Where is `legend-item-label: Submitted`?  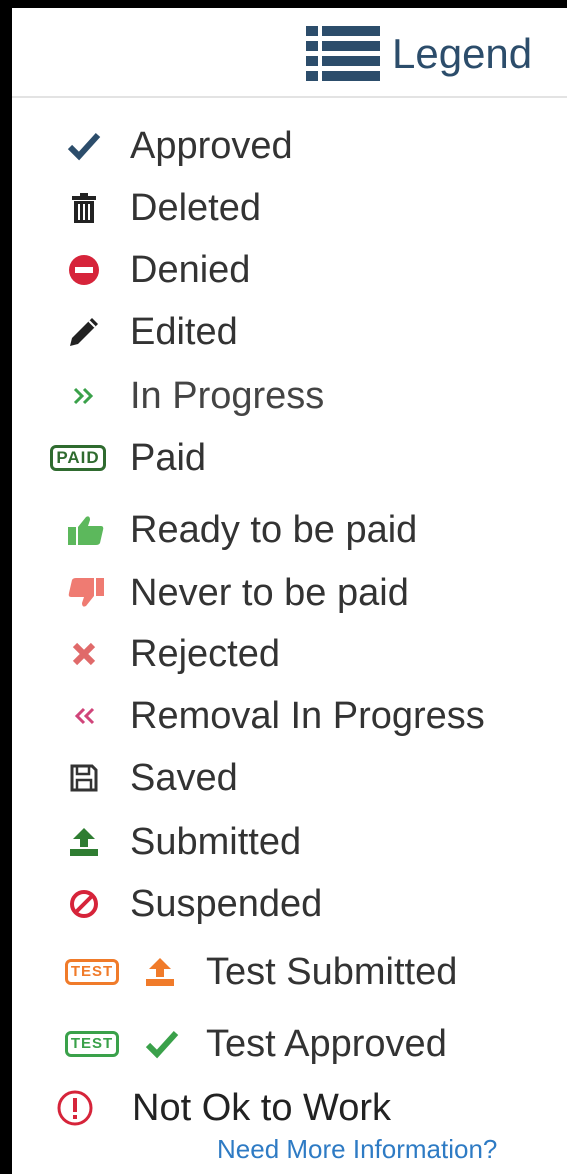
legend-item-label: Submitted is located at coordinates (216, 842).